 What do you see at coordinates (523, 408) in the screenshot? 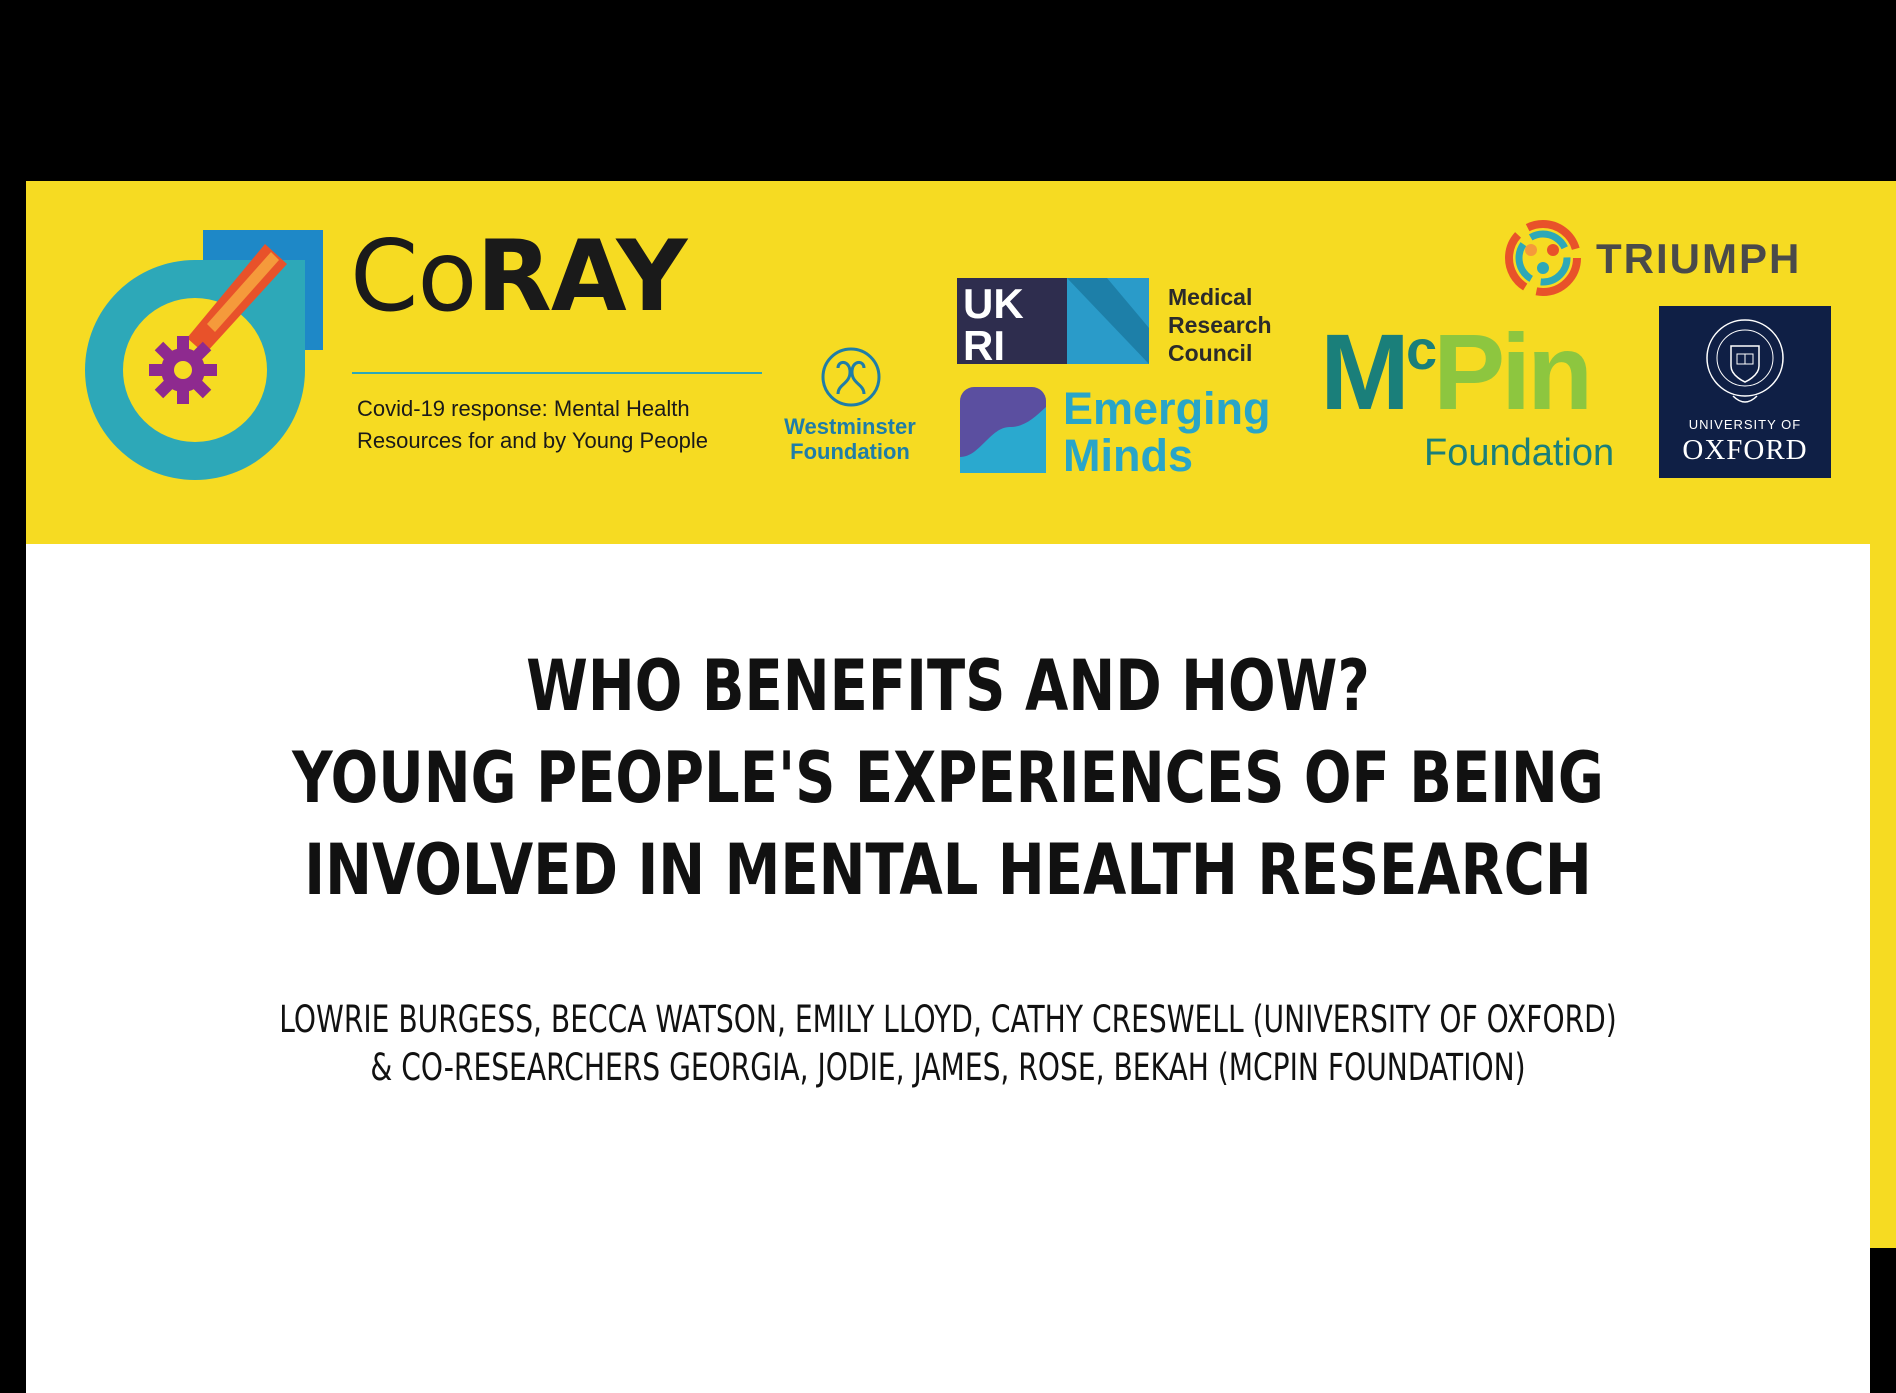
I see `coray-tagline-line1: Covid-19 response: Mental Health` at bounding box center [523, 408].